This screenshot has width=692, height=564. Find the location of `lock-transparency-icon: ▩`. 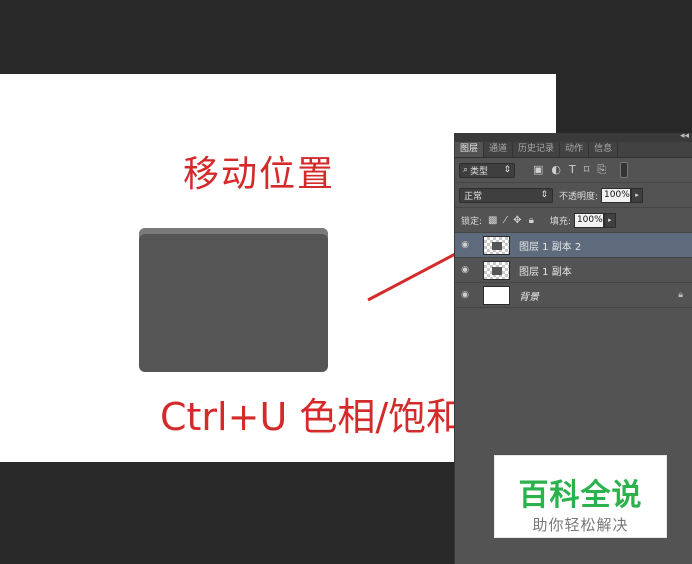

lock-transparency-icon: ▩ is located at coordinates (492, 220).